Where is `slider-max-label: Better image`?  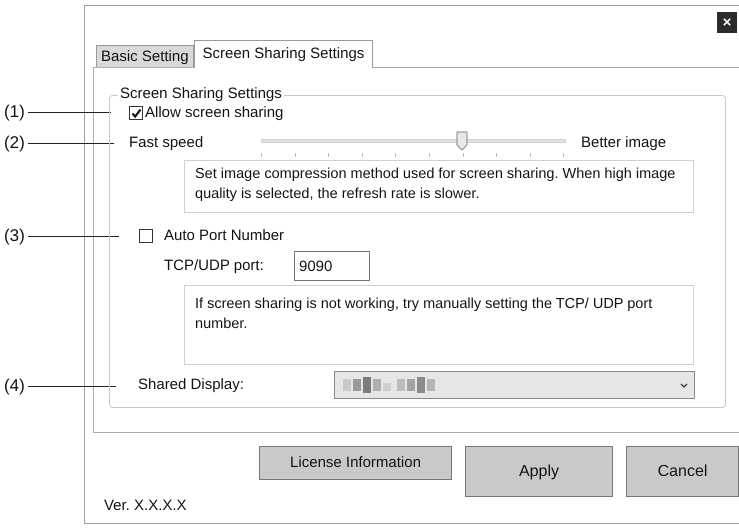
slider-max-label: Better image is located at coordinates (623, 142).